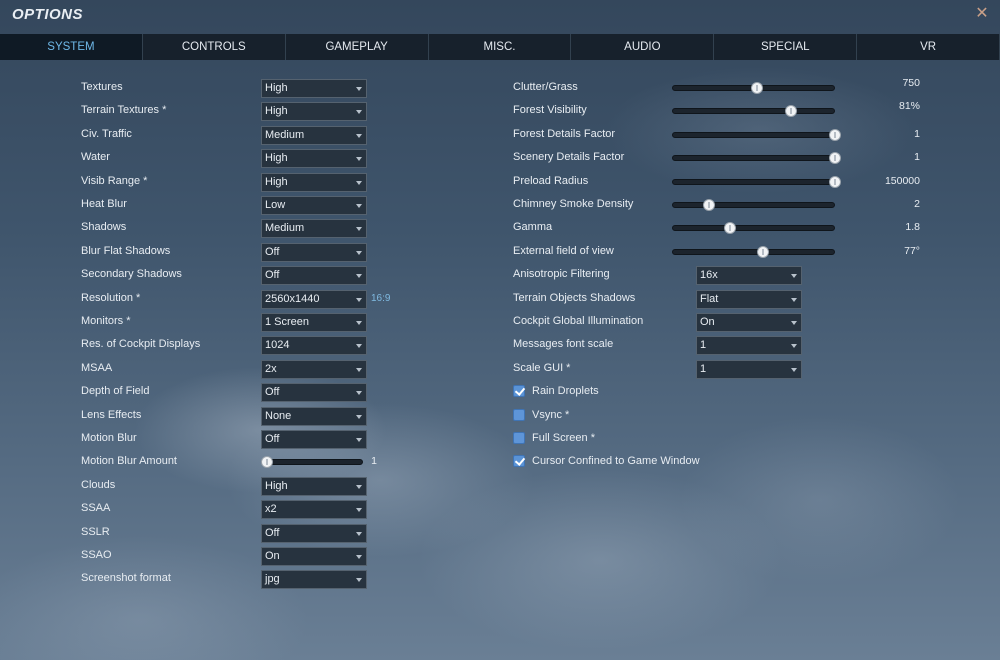 The image size is (1000, 660). What do you see at coordinates (753, 252) in the screenshot?
I see `external-field-of-view-slider` at bounding box center [753, 252].